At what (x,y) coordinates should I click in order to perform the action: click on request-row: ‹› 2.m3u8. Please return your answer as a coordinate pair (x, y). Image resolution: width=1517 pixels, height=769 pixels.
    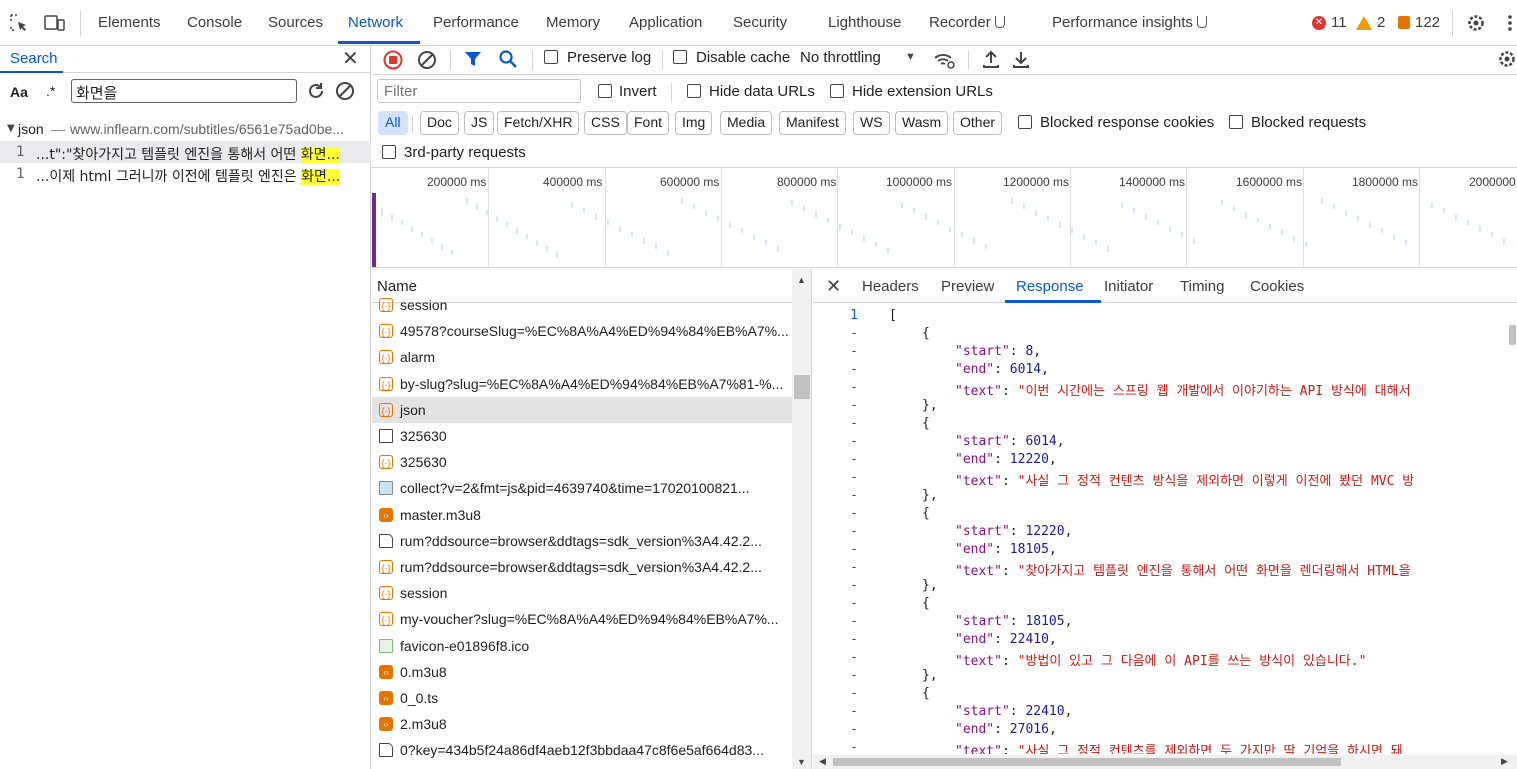
    Looking at the image, I should click on (582, 724).